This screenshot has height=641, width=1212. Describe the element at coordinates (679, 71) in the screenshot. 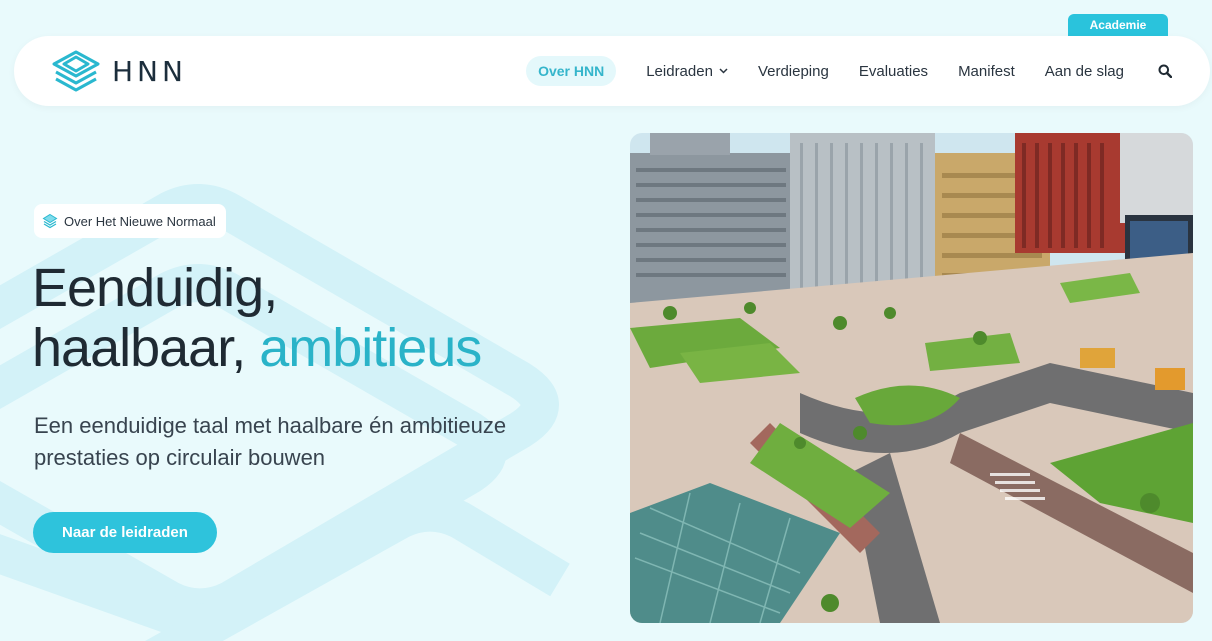

I see `nav-item-leidraden-label: Leidraden` at that location.